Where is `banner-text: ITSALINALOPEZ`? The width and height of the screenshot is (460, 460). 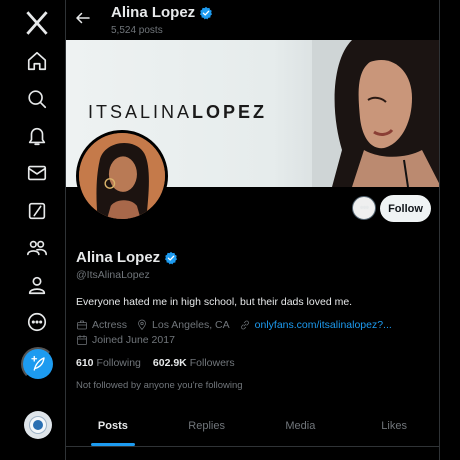
banner-text: ITSALINALOPEZ is located at coordinates (177, 112).